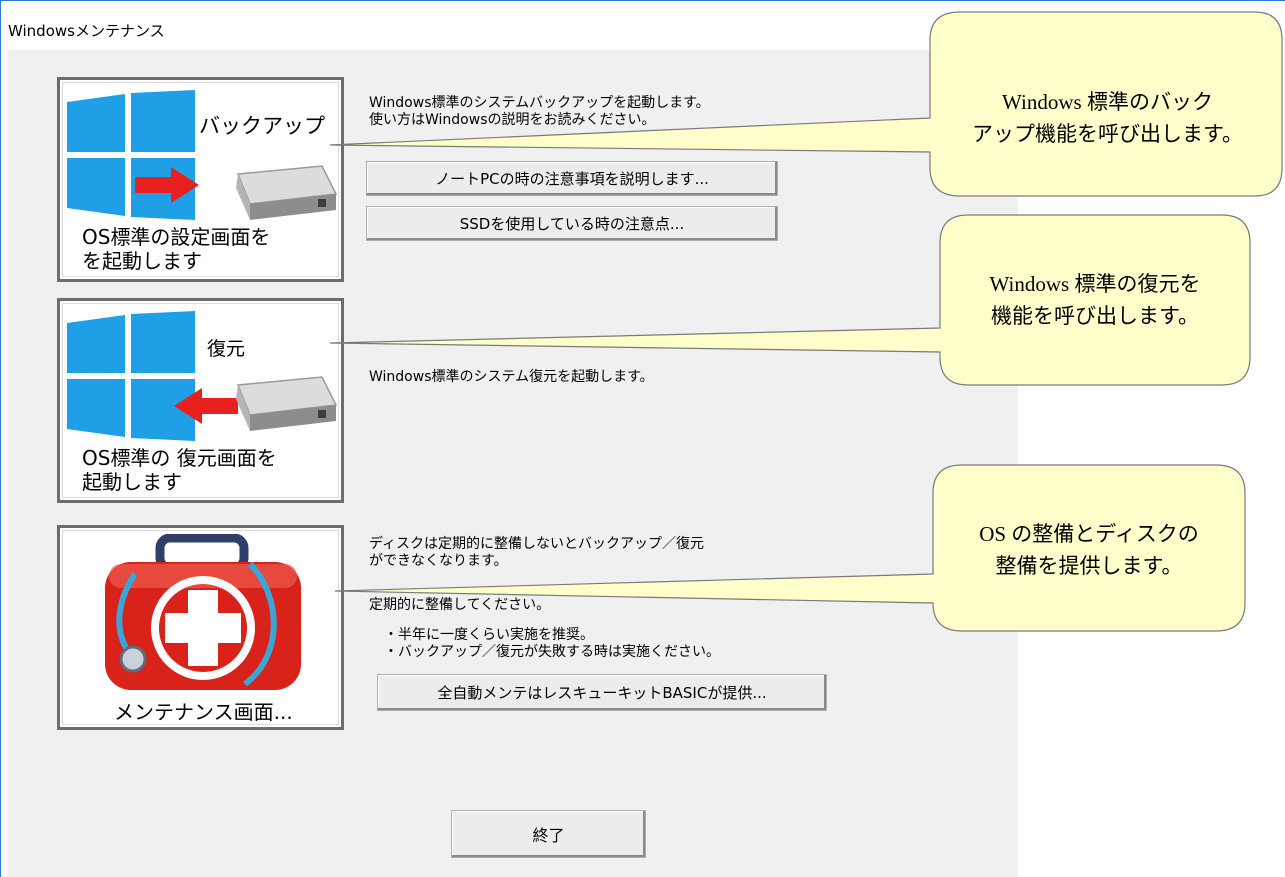  What do you see at coordinates (1107, 118) in the screenshot?
I see `callout-1-text: Windows 標準のバック アップ機能を呼び出します。` at bounding box center [1107, 118].